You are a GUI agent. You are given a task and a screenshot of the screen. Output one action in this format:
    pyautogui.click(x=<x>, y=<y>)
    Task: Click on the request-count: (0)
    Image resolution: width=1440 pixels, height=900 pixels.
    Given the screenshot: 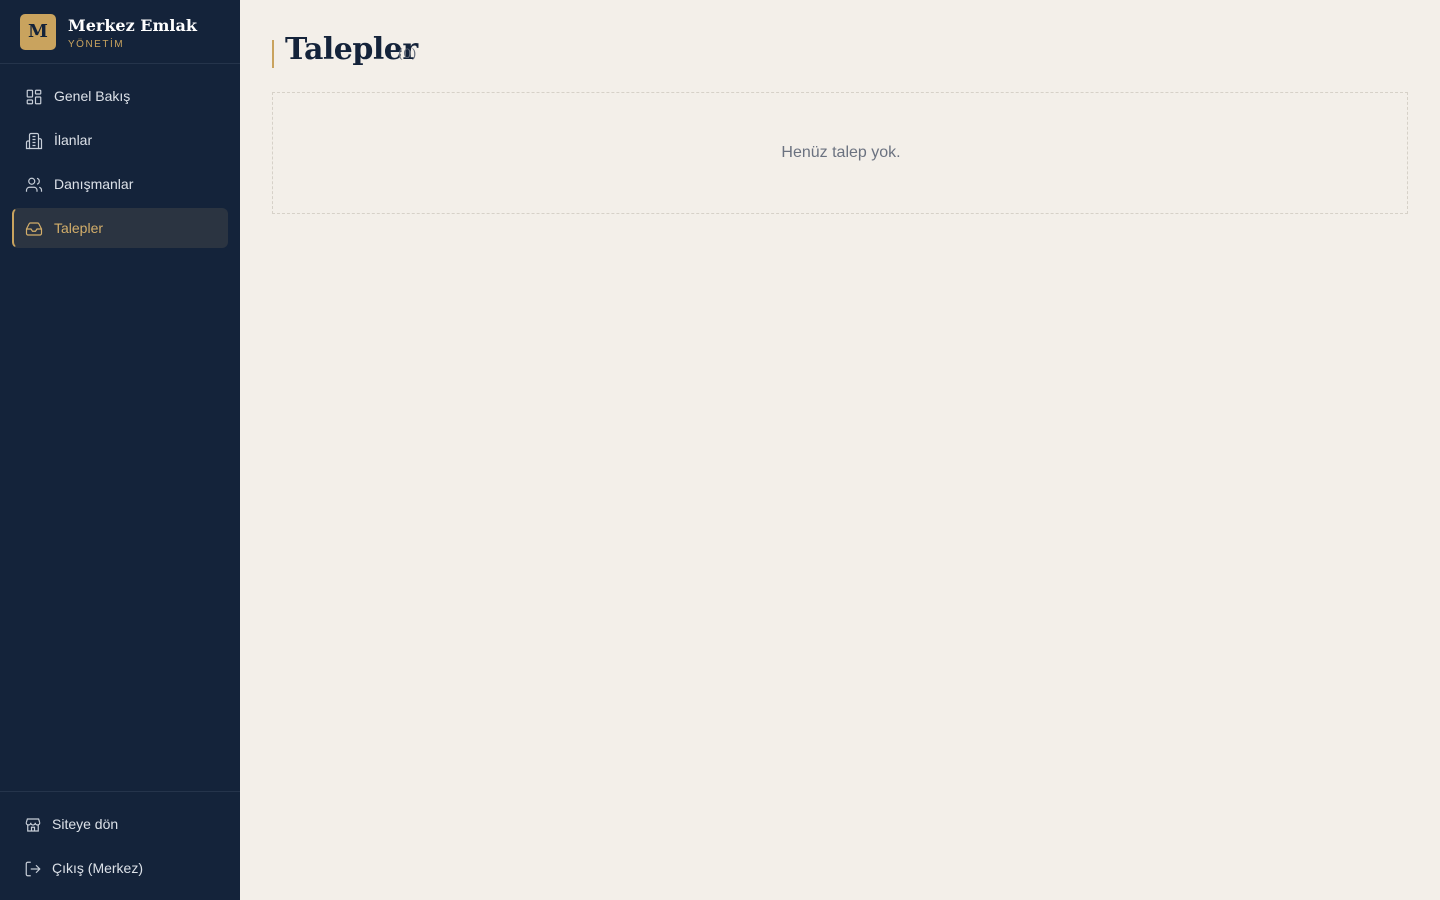 What is the action you would take?
    pyautogui.click(x=407, y=54)
    